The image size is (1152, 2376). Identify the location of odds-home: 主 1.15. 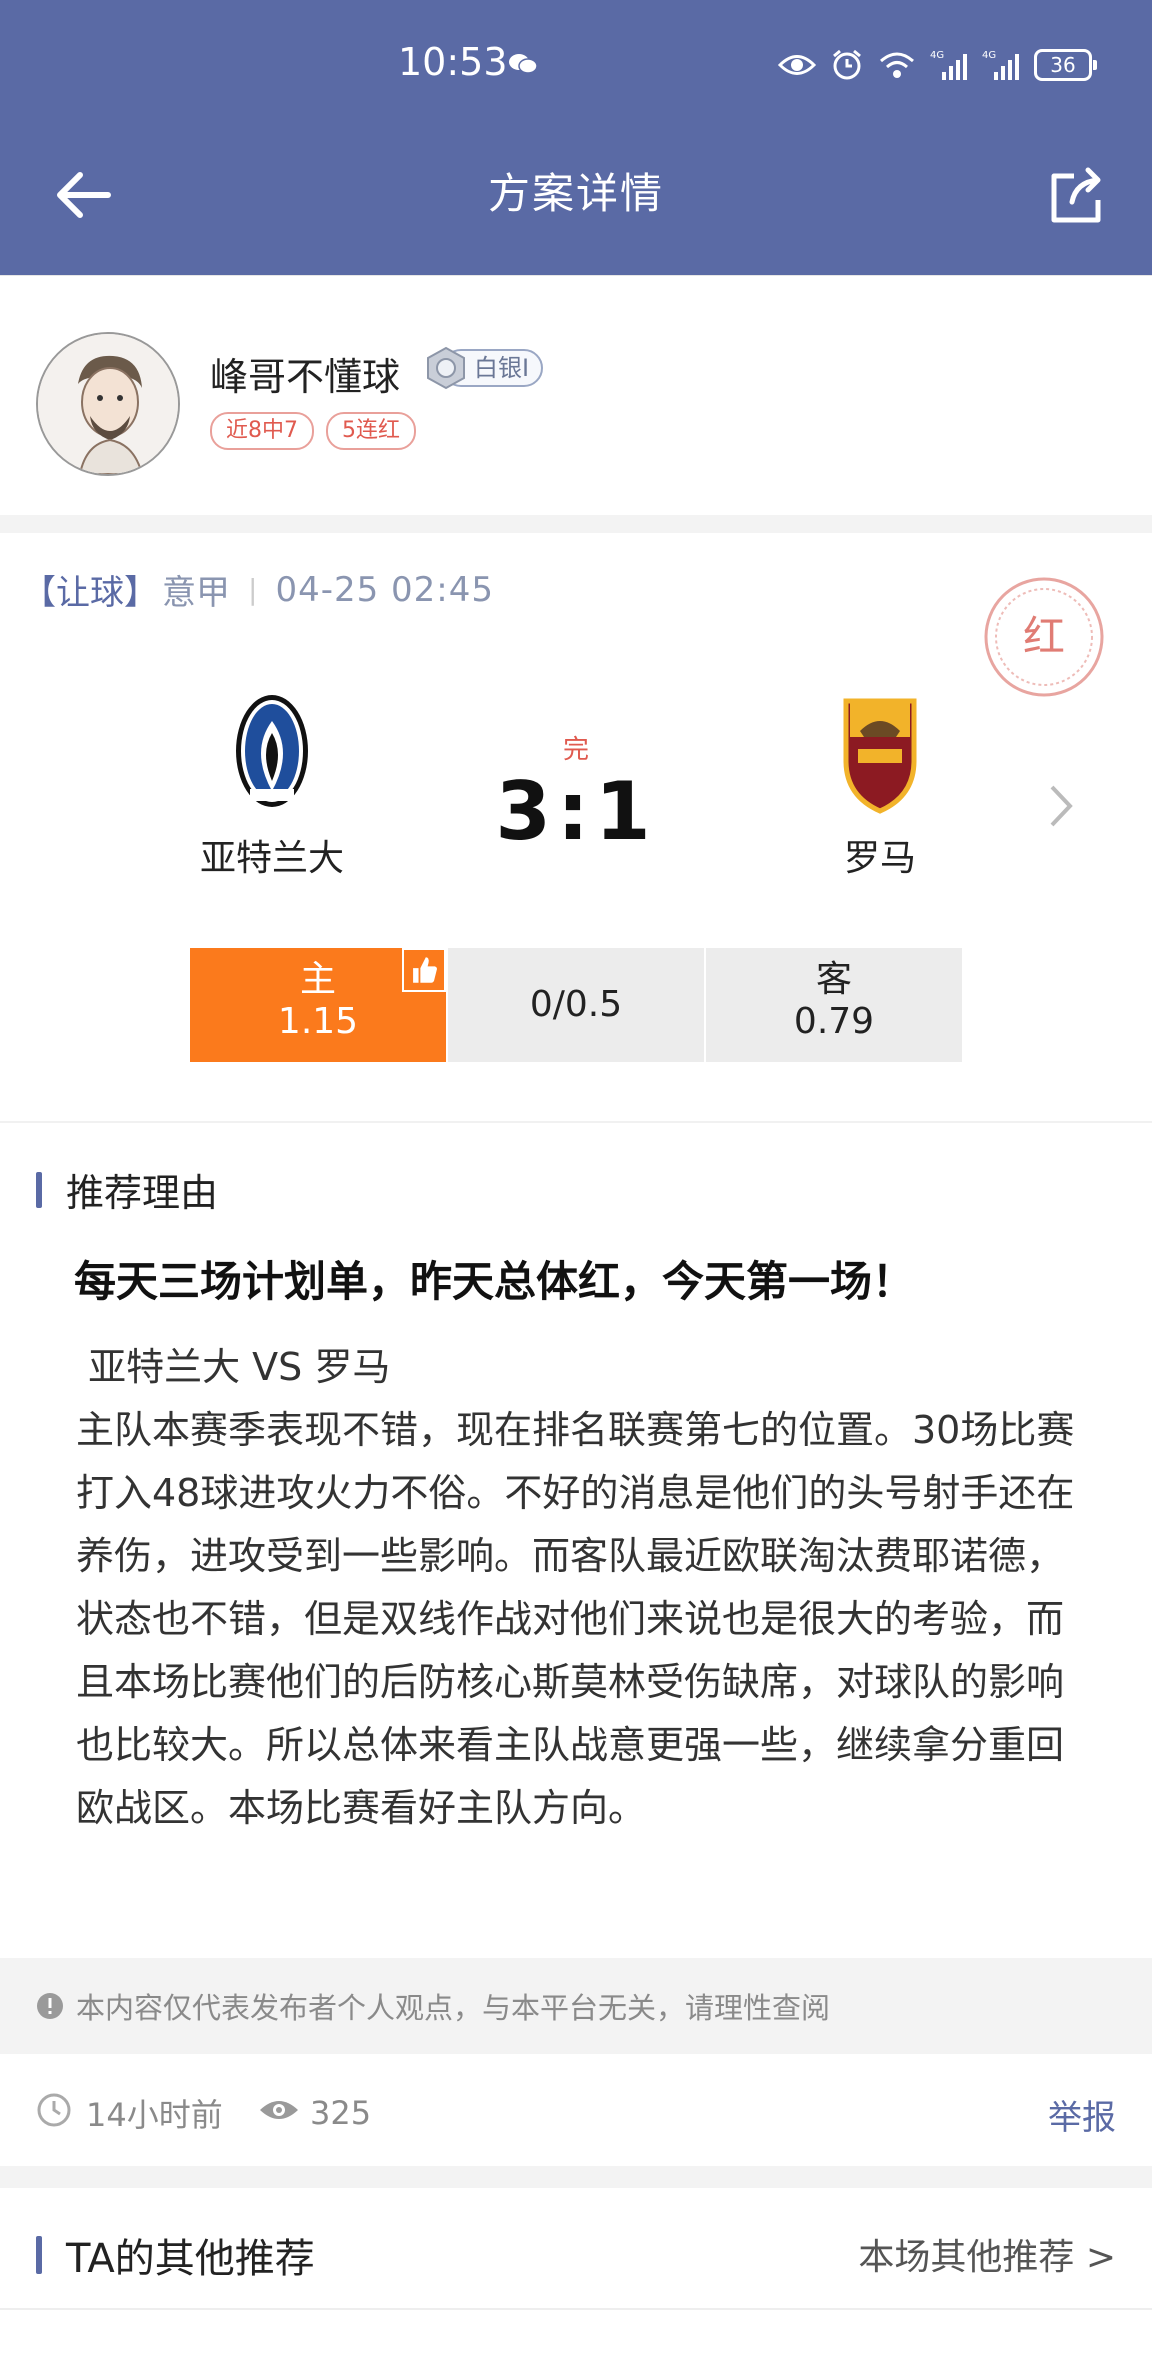
(318, 1005).